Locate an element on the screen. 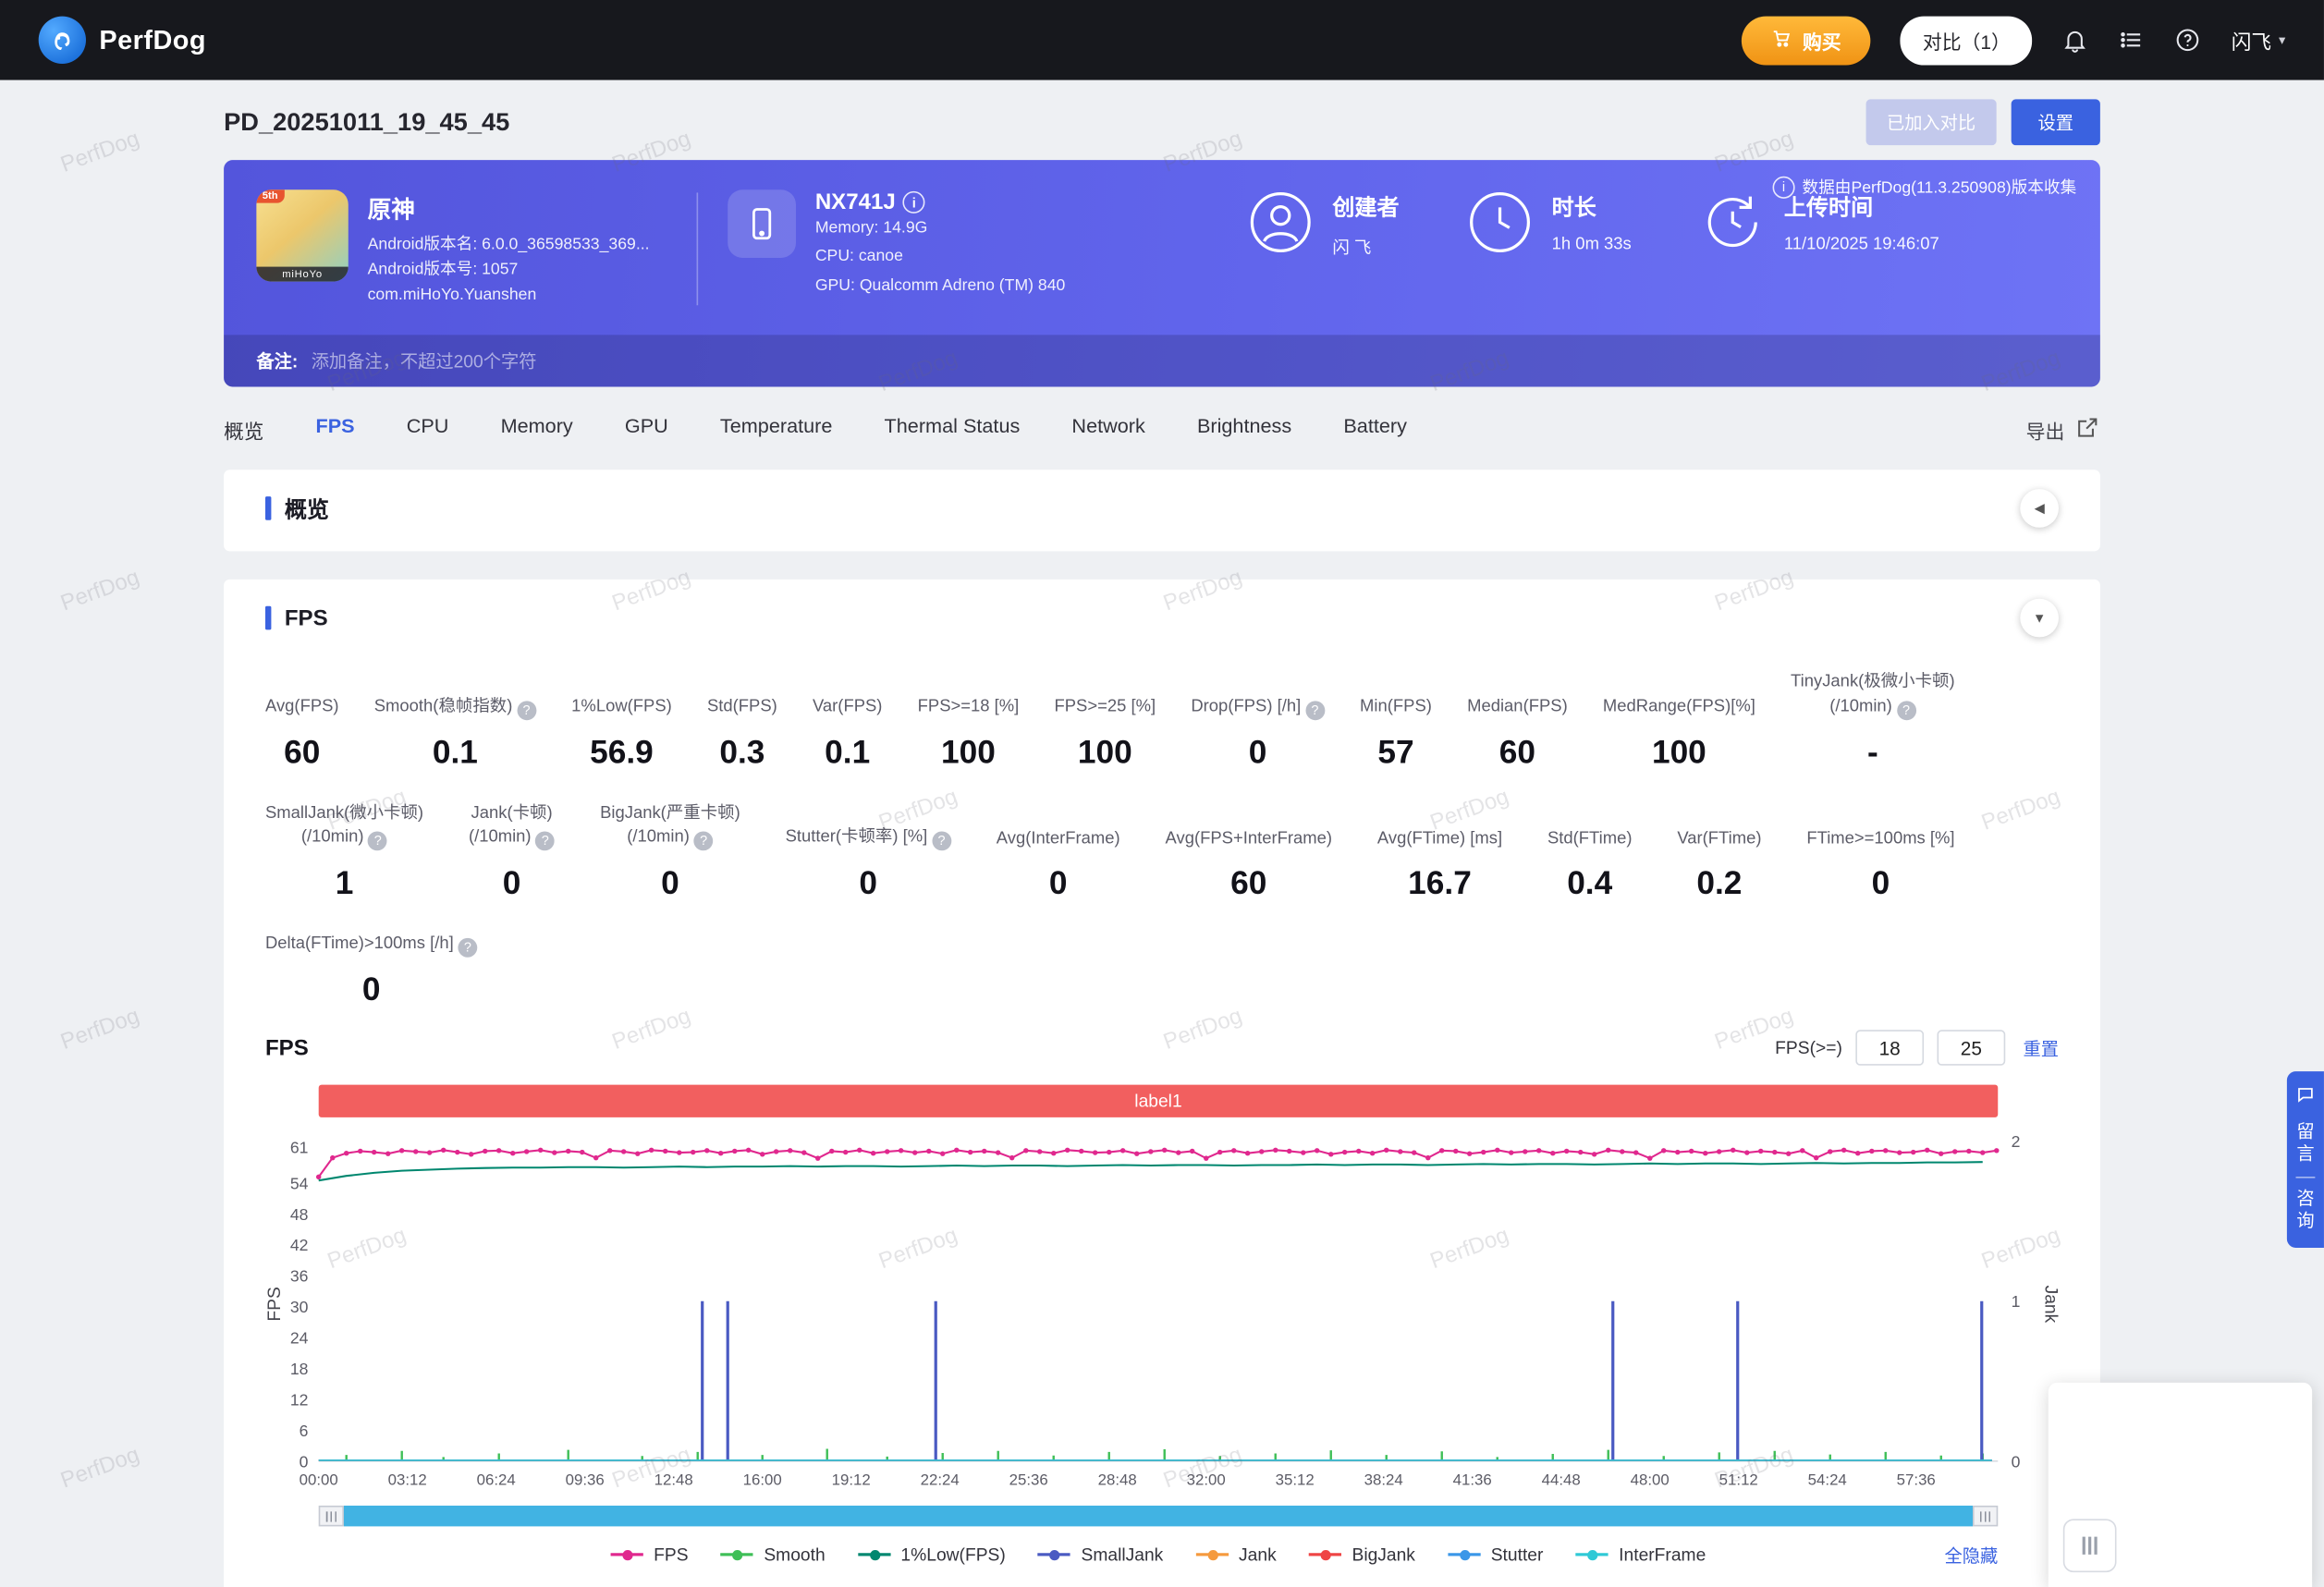 The width and height of the screenshot is (2324, 1587). overview-title: 概览 is located at coordinates (306, 510).